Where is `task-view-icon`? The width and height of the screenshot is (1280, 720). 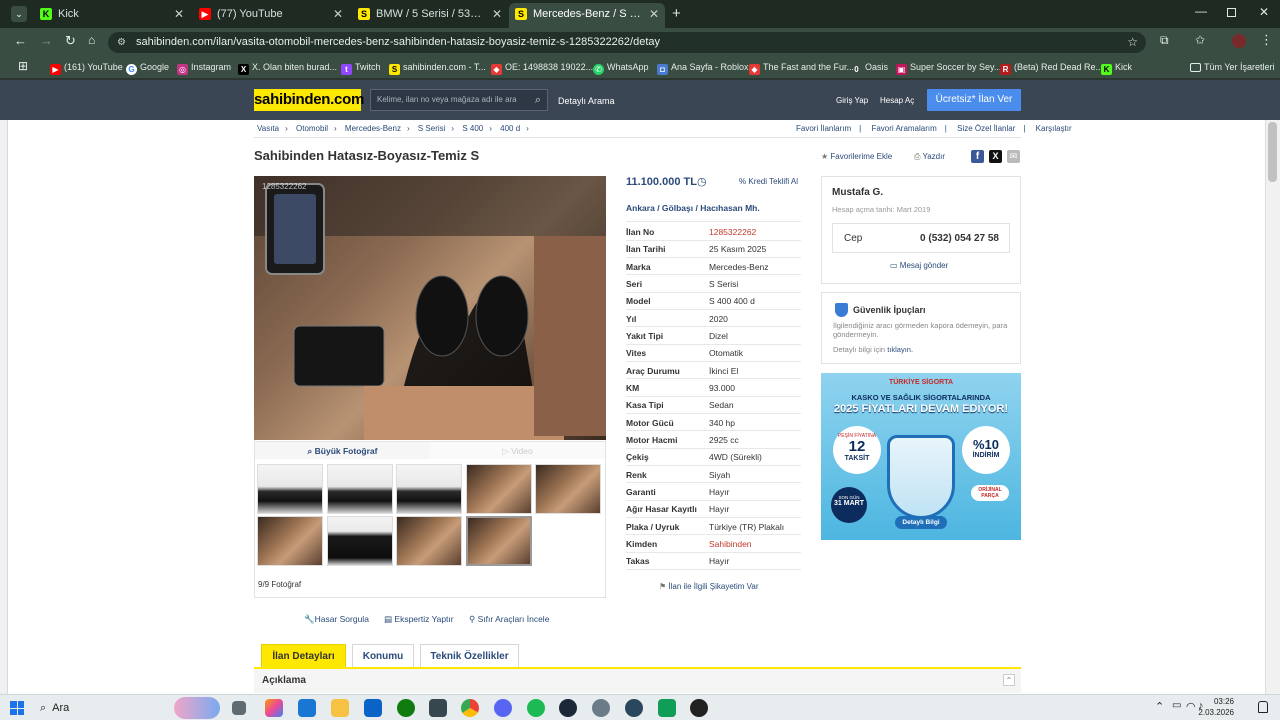 task-view-icon is located at coordinates (239, 708).